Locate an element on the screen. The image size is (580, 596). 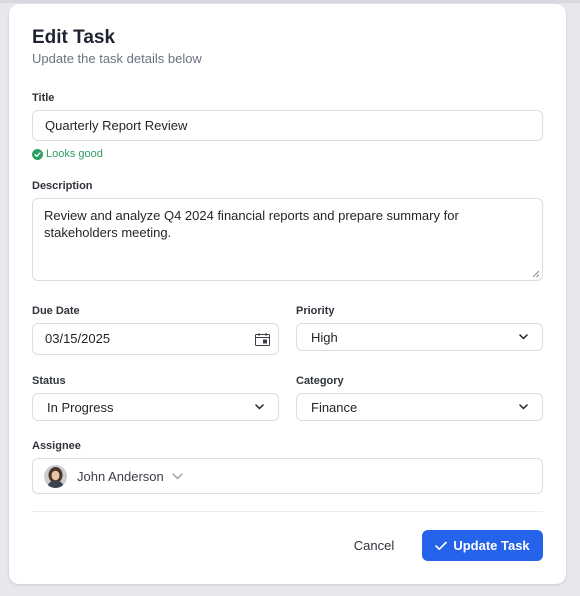
assignee-select: John Anderson is located at coordinates (287, 476).